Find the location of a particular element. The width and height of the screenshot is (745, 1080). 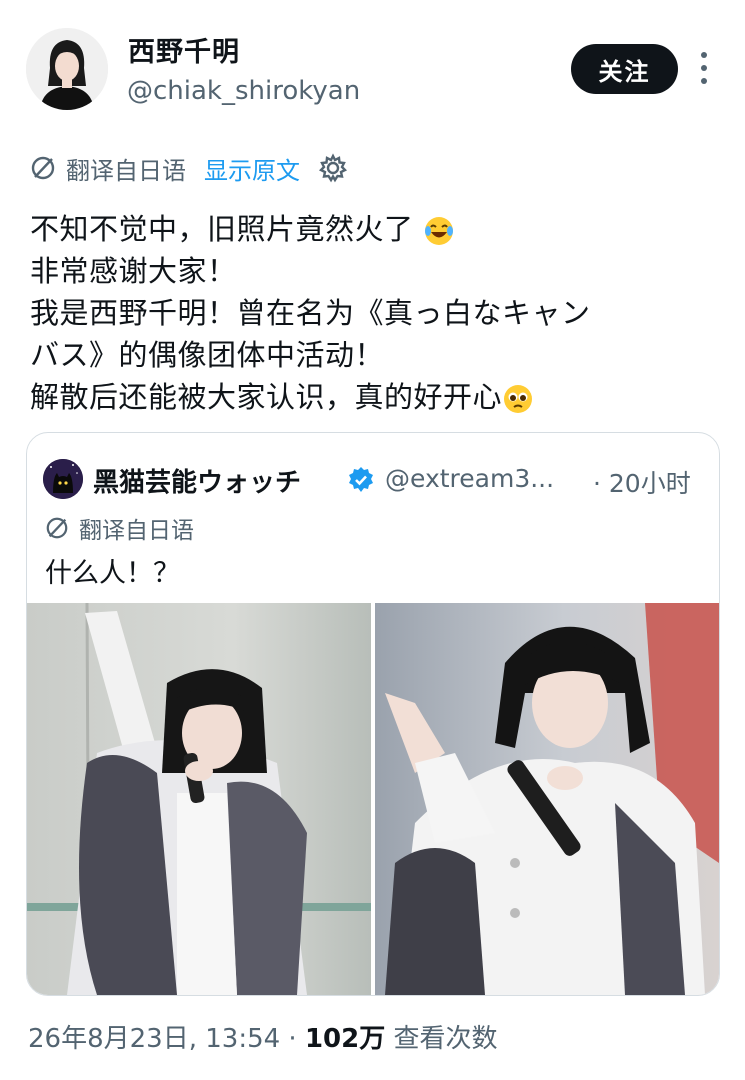

tweet-line-4: バス》的偶像团体中活动！ is located at coordinates (207, 355).